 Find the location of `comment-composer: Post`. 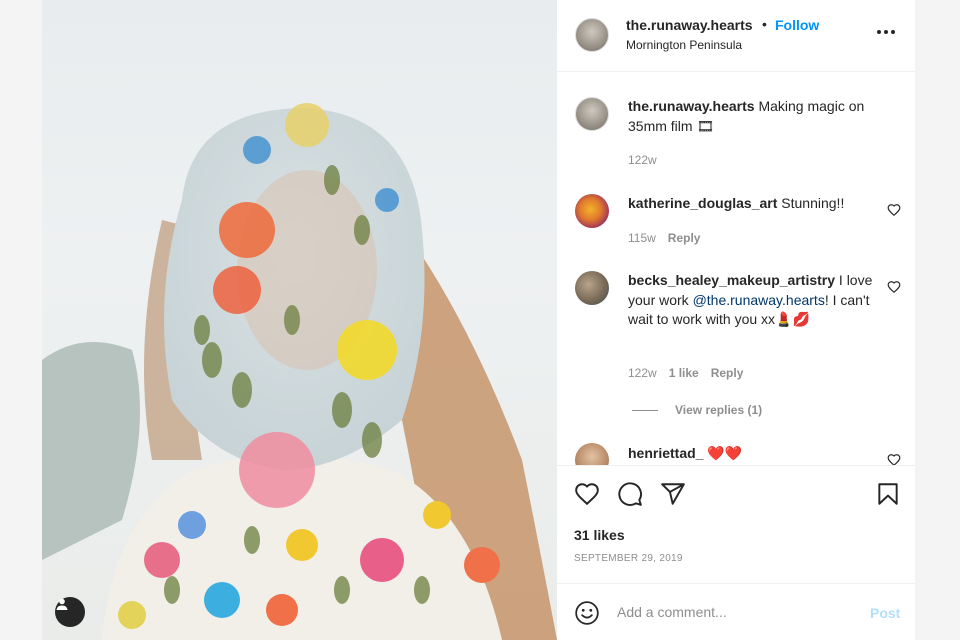

comment-composer: Post is located at coordinates (736, 611).